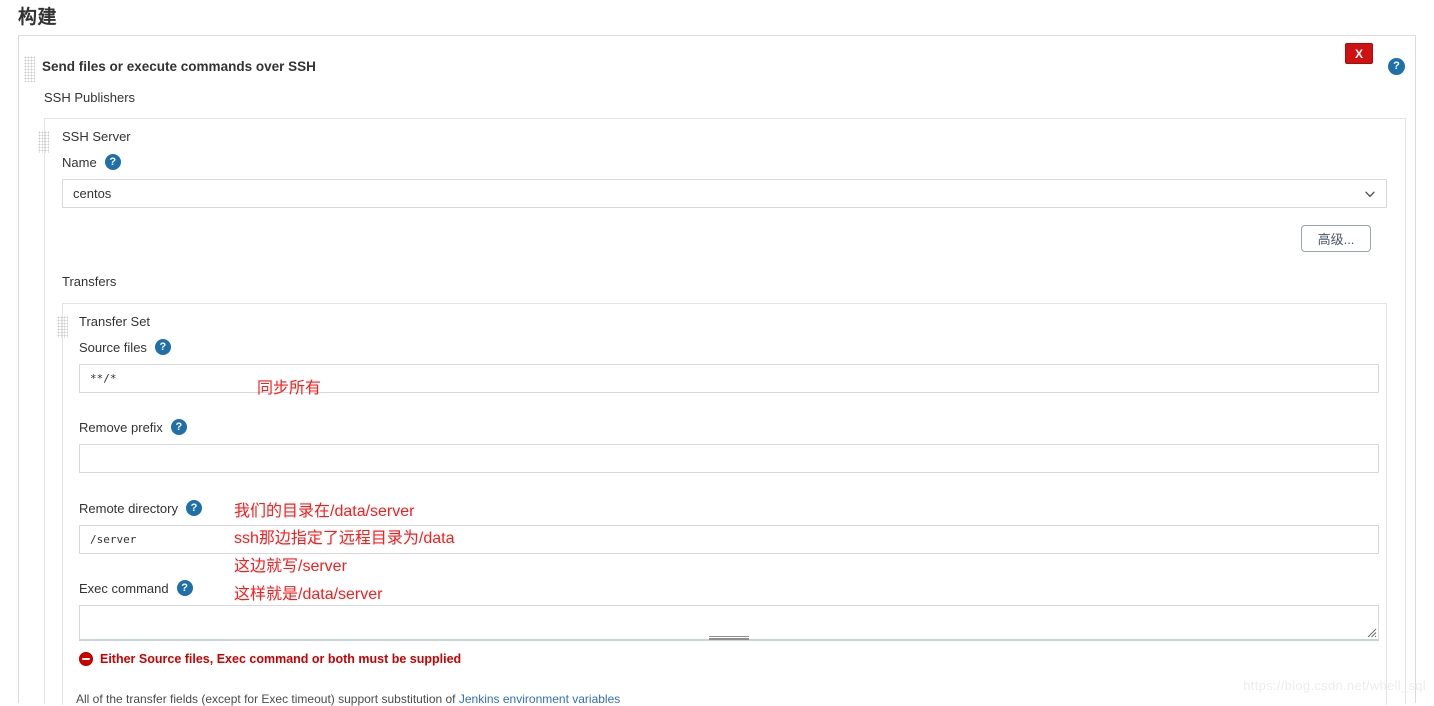 This screenshot has width=1434, height=706. I want to click on ssh-server-name-select-wrap: centos, so click(724, 193).